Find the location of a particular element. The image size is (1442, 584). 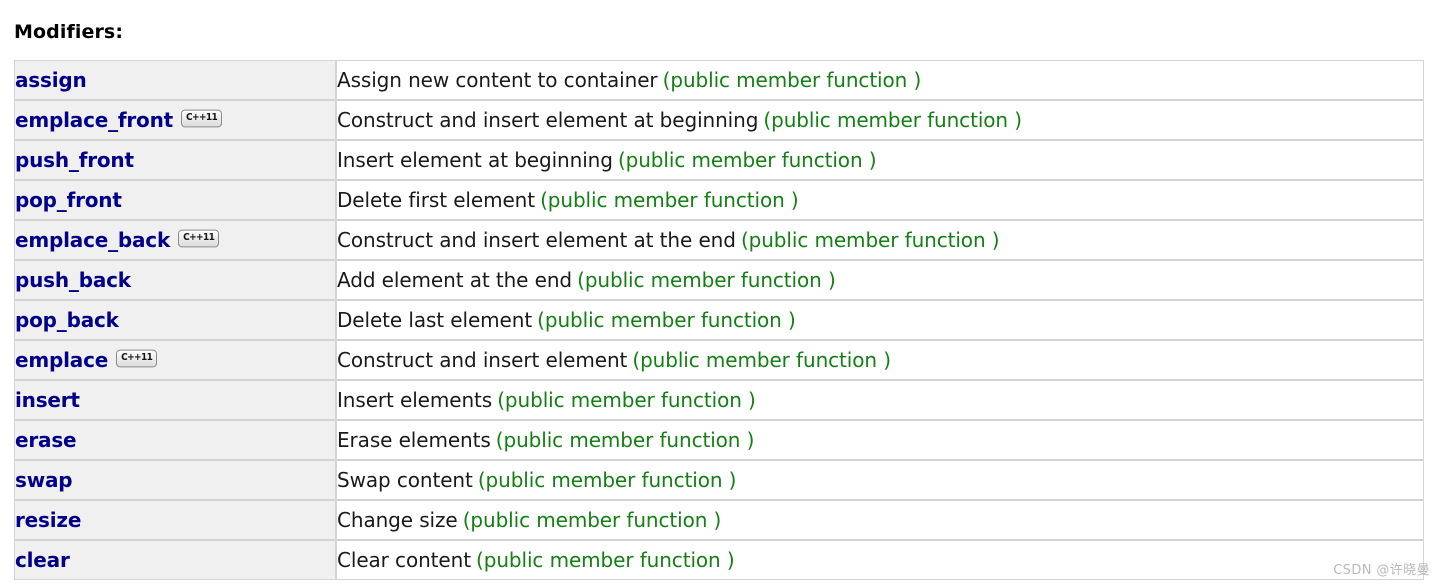

function-name-cell: swap is located at coordinates (175, 479).